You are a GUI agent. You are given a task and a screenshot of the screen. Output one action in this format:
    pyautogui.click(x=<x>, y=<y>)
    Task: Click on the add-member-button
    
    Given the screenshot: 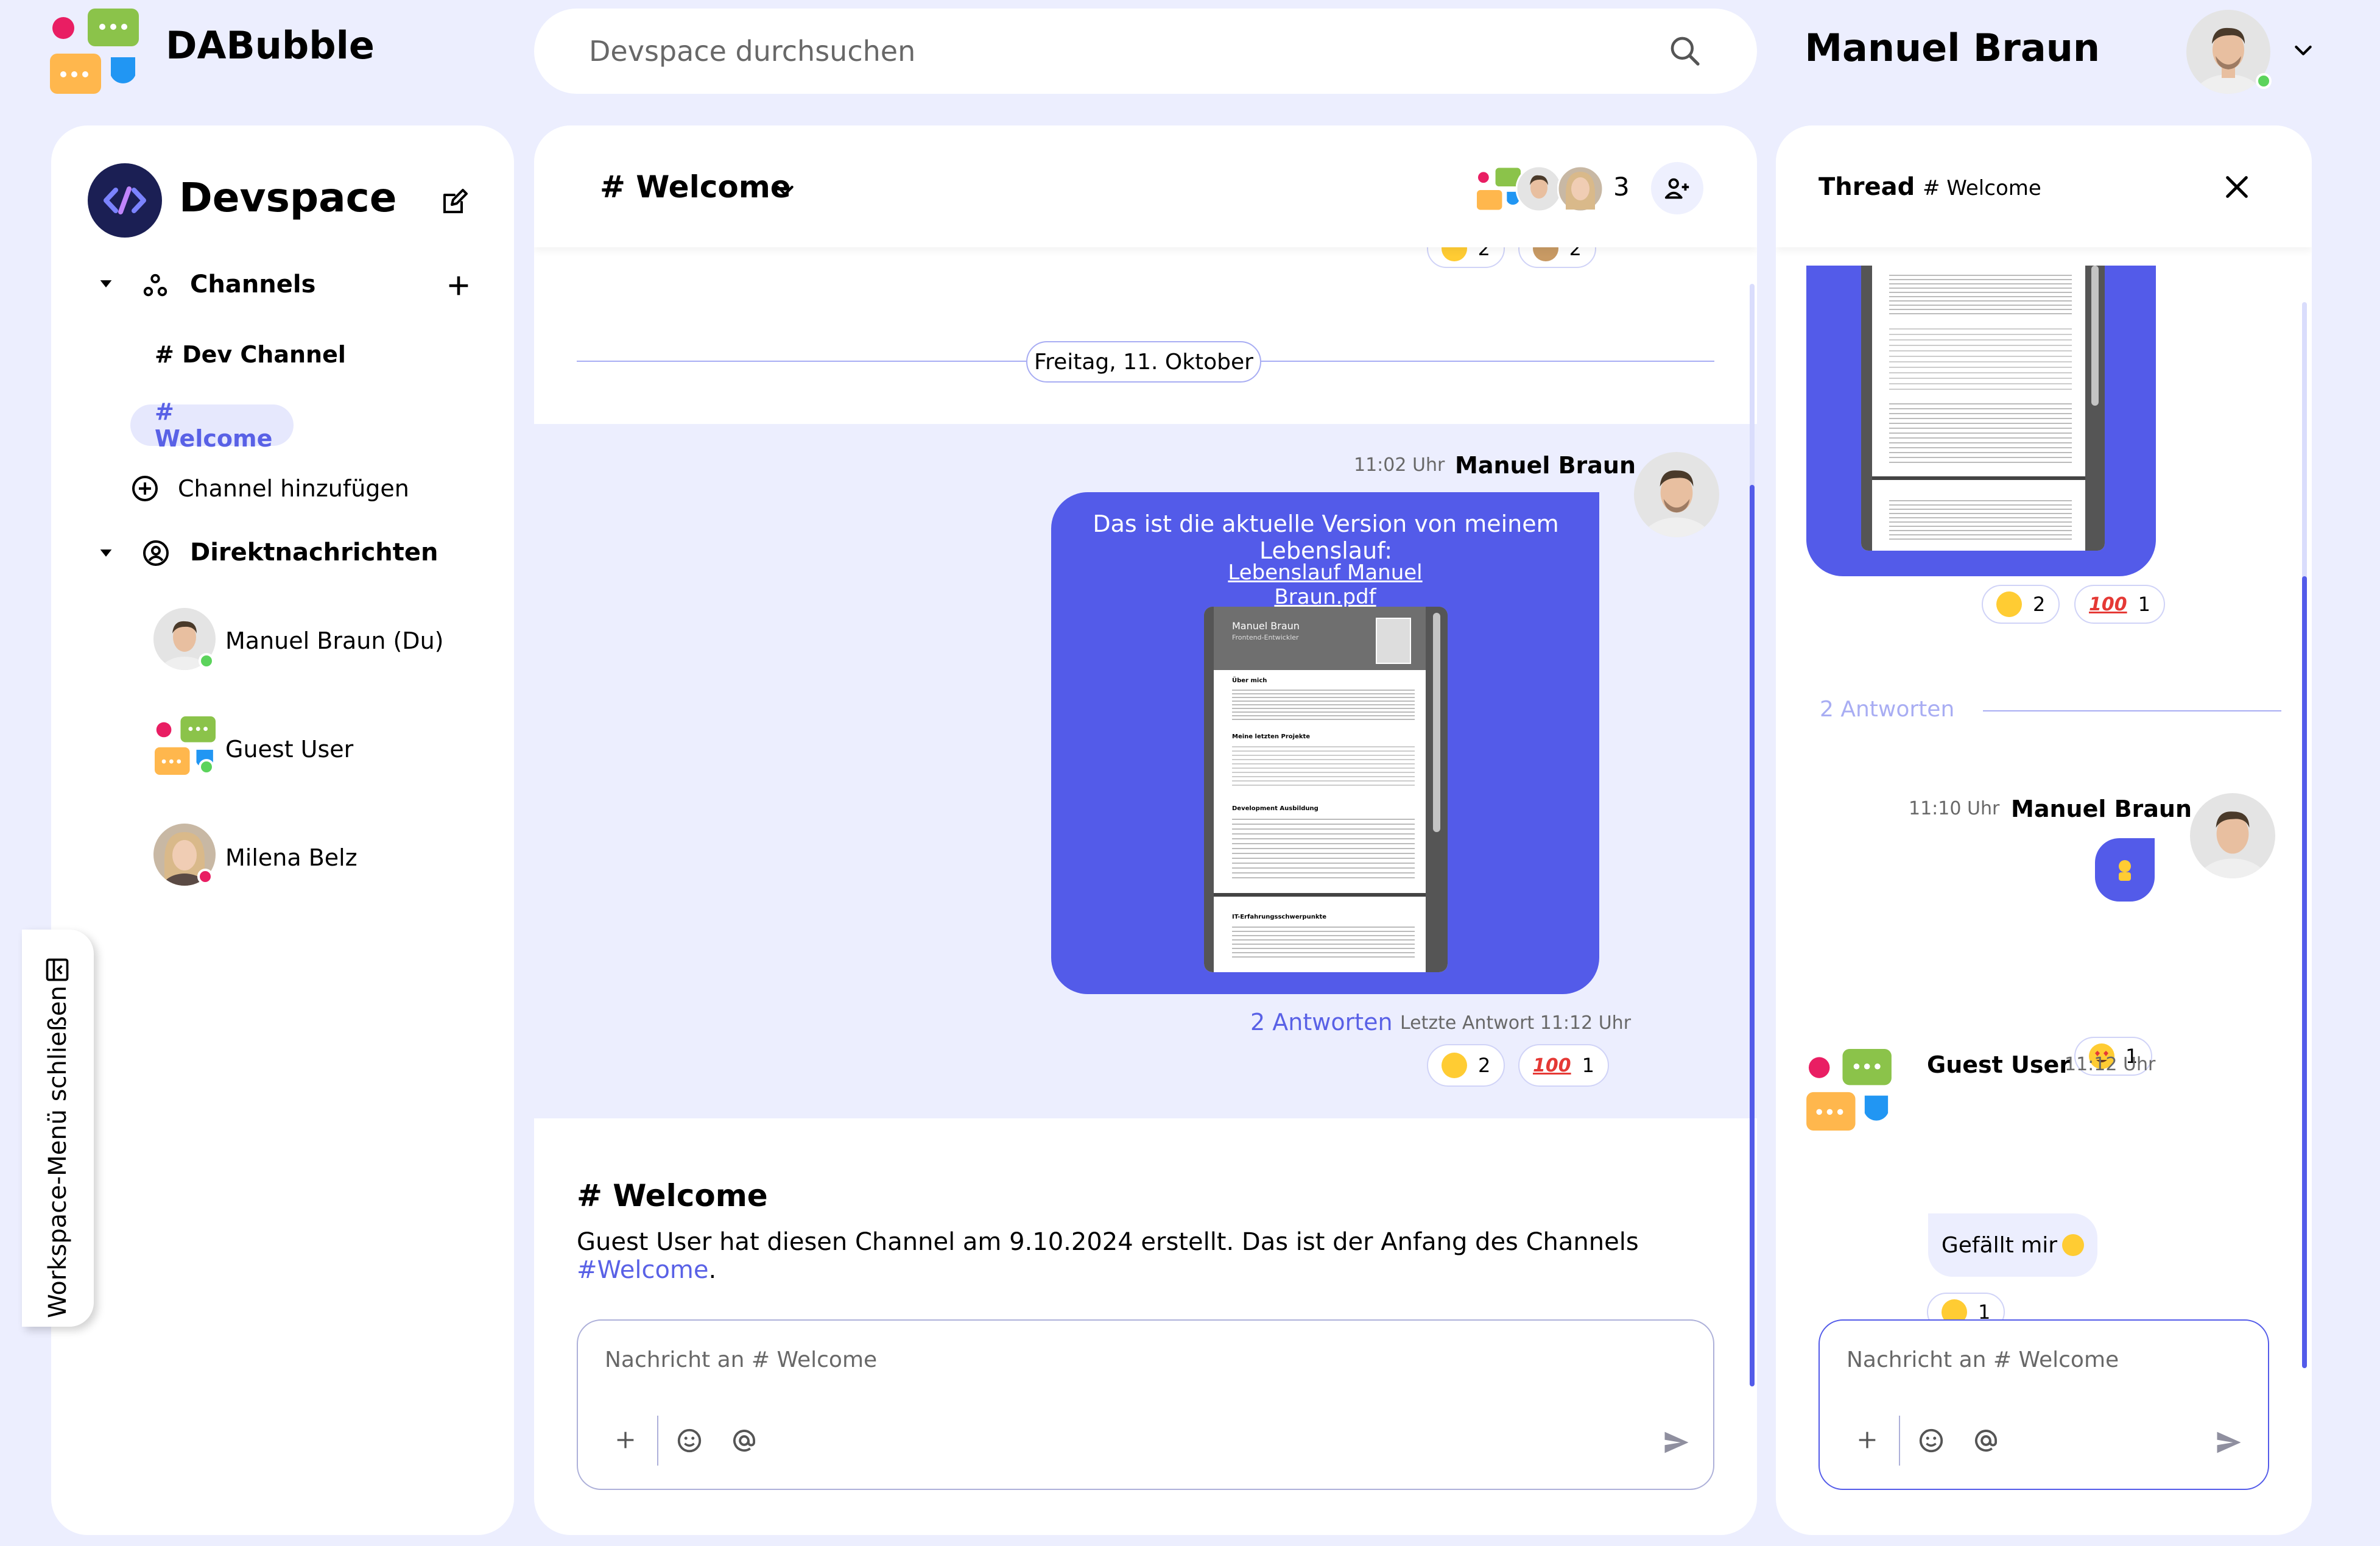 What is the action you would take?
    pyautogui.click(x=1677, y=188)
    